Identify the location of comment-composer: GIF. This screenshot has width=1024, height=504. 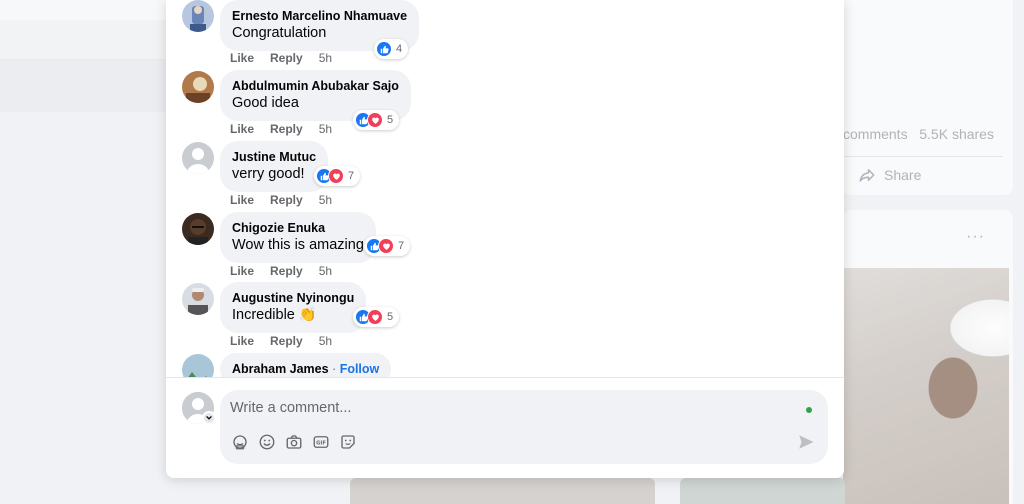
(524, 427).